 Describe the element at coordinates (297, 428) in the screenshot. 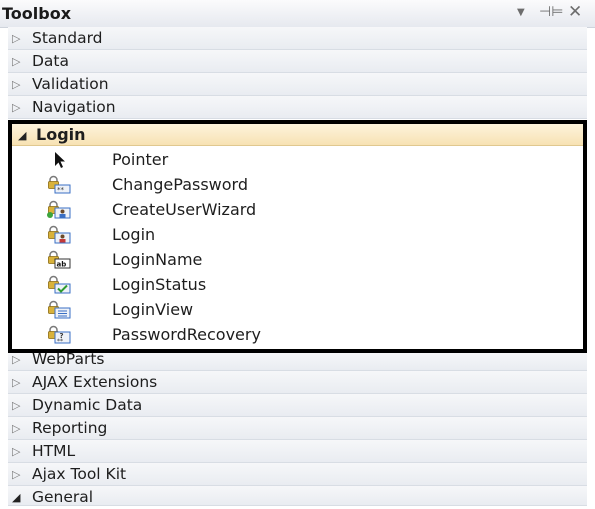

I see `category-reporting: ▷ Reporting` at that location.